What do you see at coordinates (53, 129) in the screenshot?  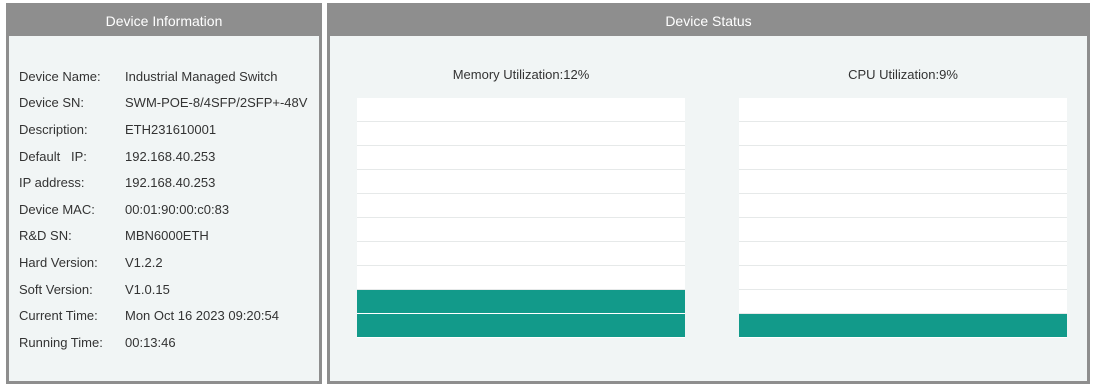 I see `info-label: Description:` at bounding box center [53, 129].